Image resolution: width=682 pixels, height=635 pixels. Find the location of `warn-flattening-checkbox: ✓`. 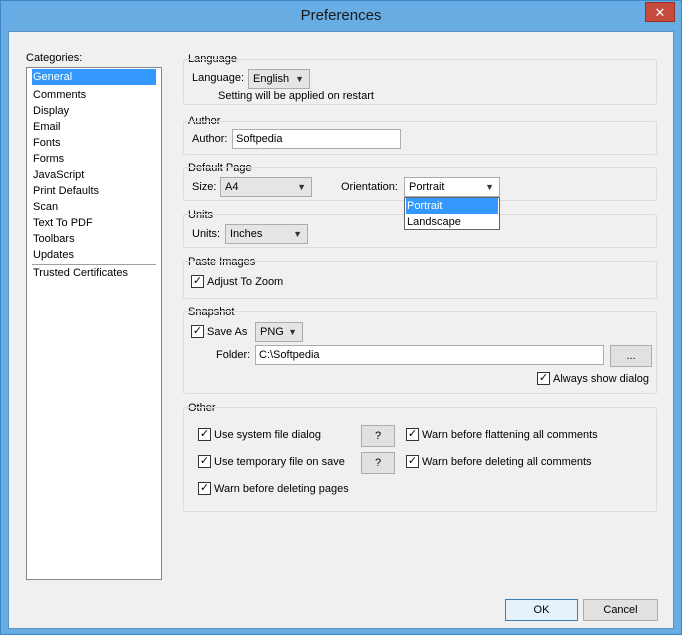

warn-flattening-checkbox: ✓ is located at coordinates (412, 434).